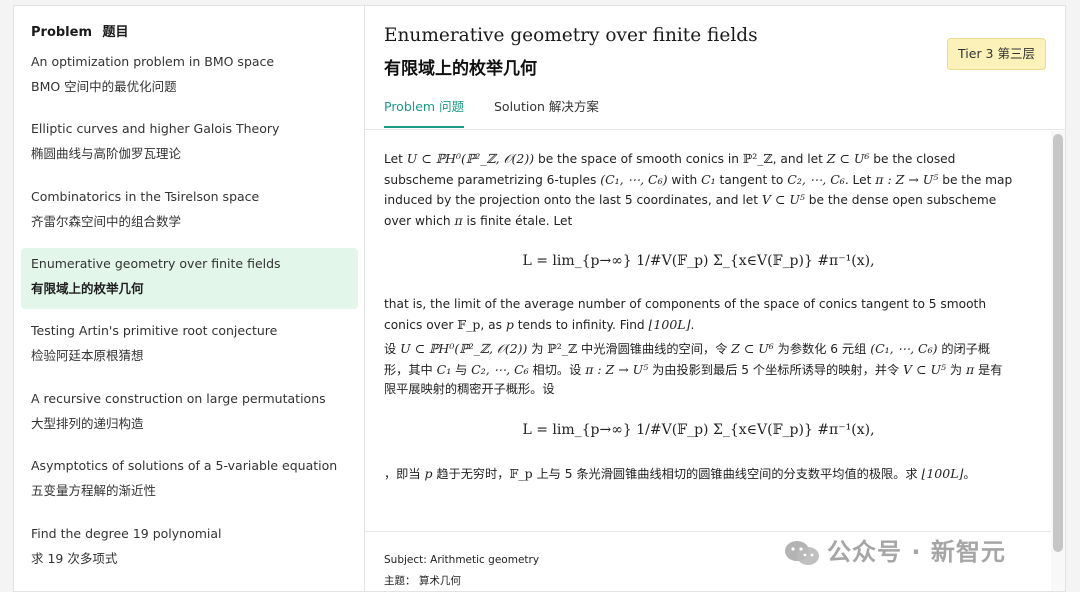 The image size is (1080, 592). What do you see at coordinates (87, 423) in the screenshot?
I see `item-title-zh: 大型排列的递归构造` at bounding box center [87, 423].